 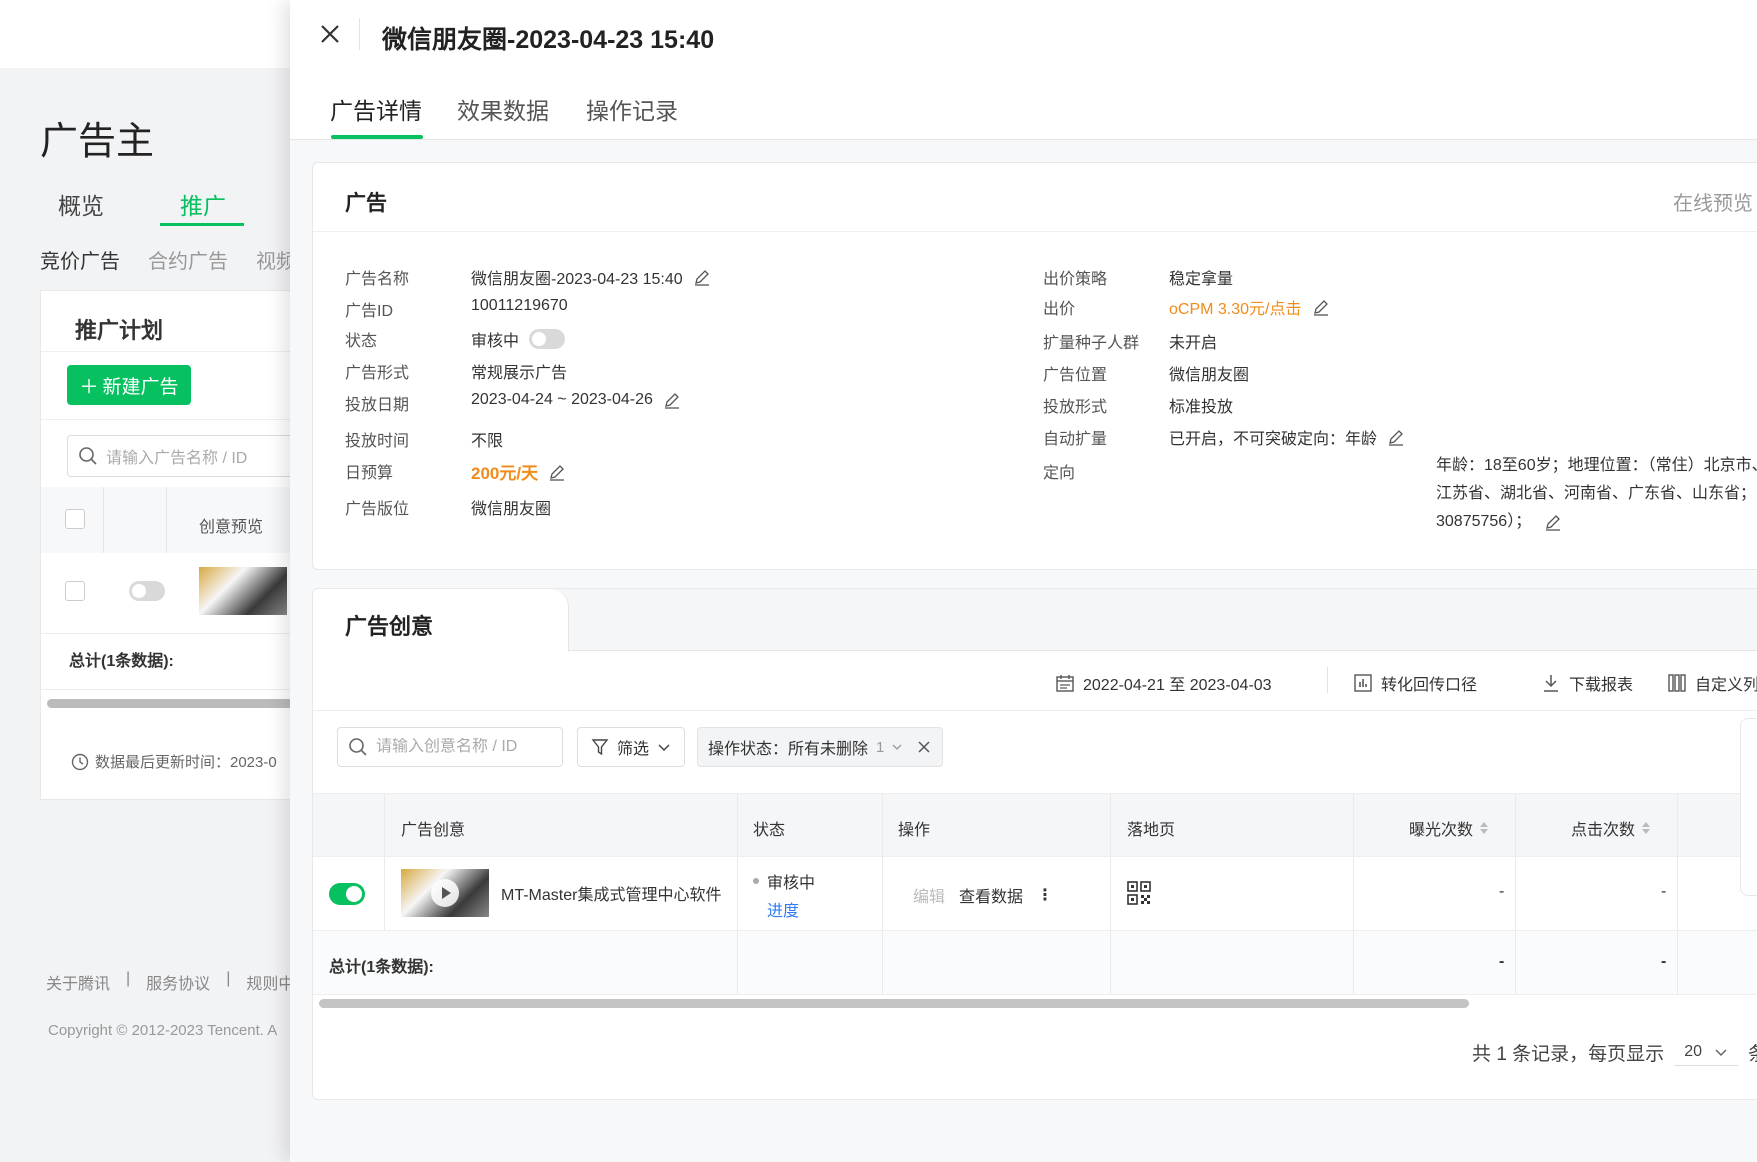 I want to click on plus-icon: ＋, so click(x=89, y=387).